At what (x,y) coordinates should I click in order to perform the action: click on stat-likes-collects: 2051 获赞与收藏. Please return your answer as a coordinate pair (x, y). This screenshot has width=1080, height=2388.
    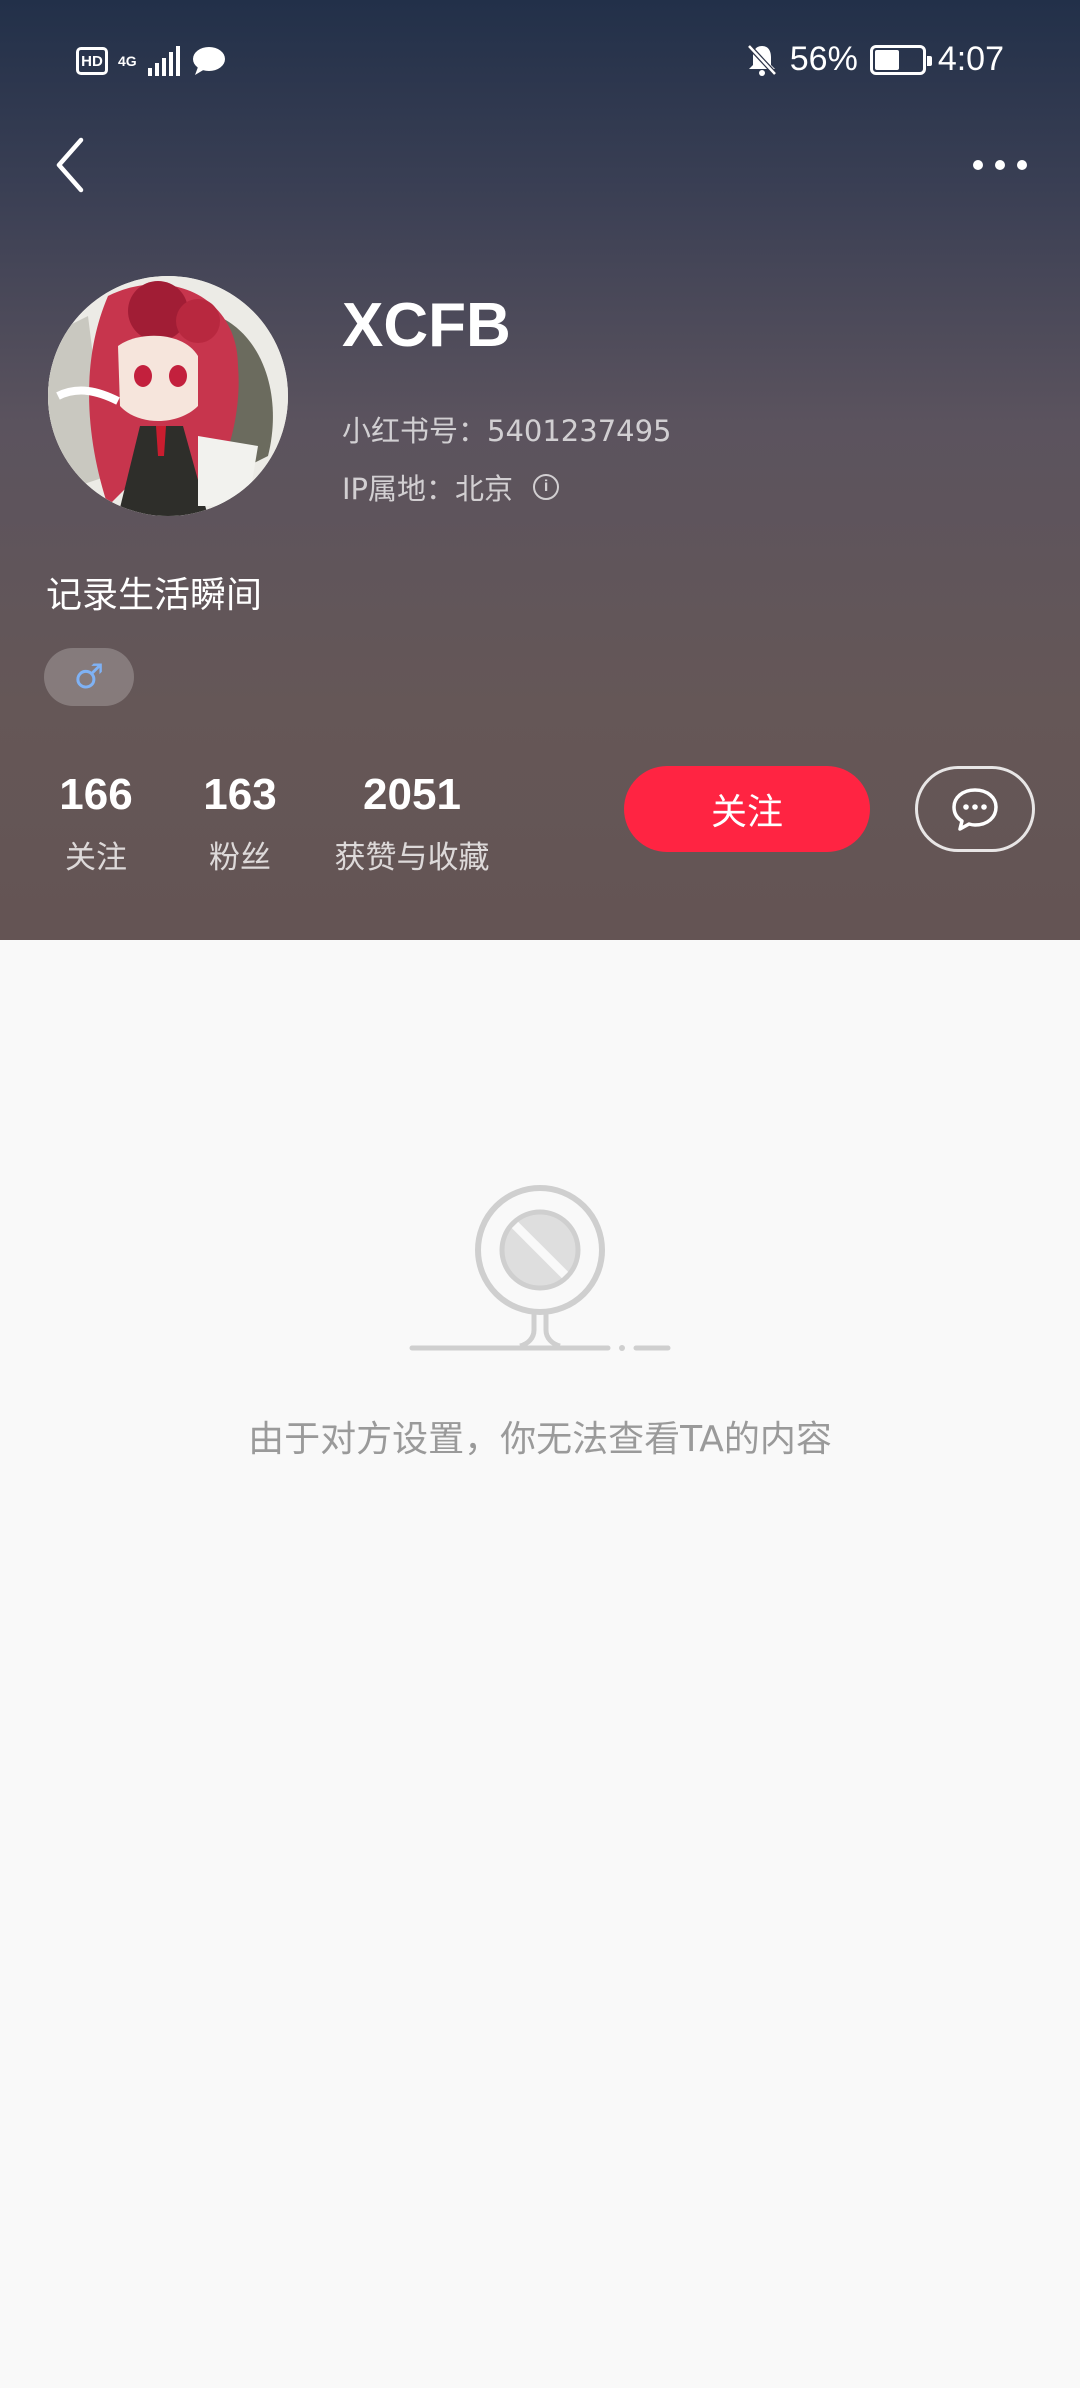
    Looking at the image, I should click on (412, 823).